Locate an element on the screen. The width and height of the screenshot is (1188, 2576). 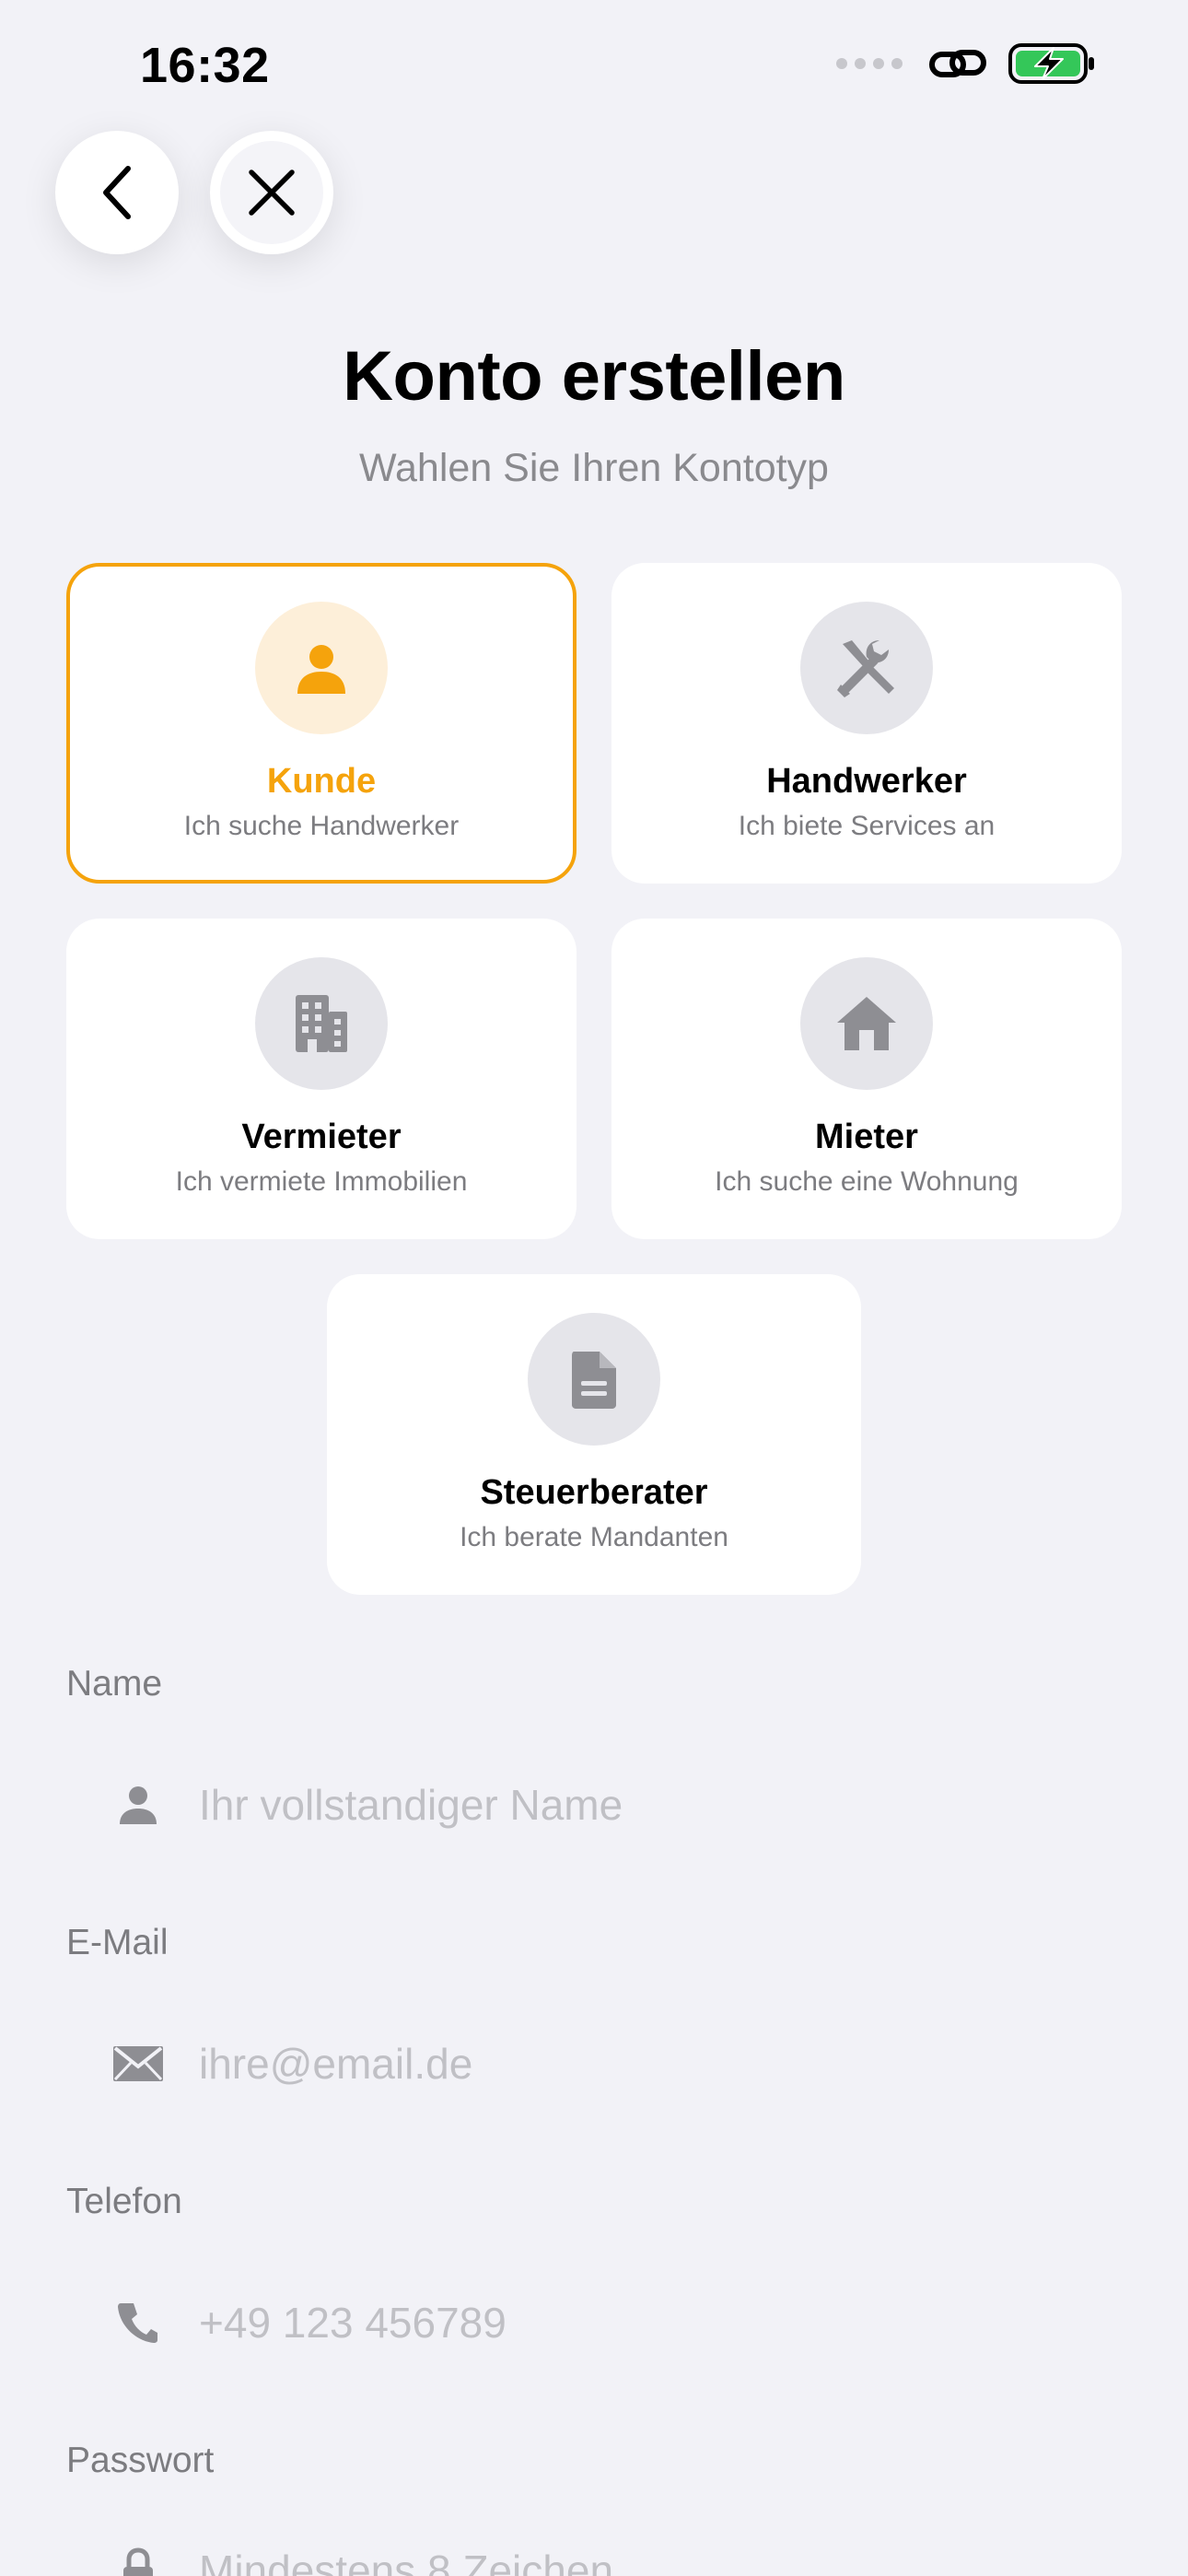
password-field is located at coordinates (594, 2548).